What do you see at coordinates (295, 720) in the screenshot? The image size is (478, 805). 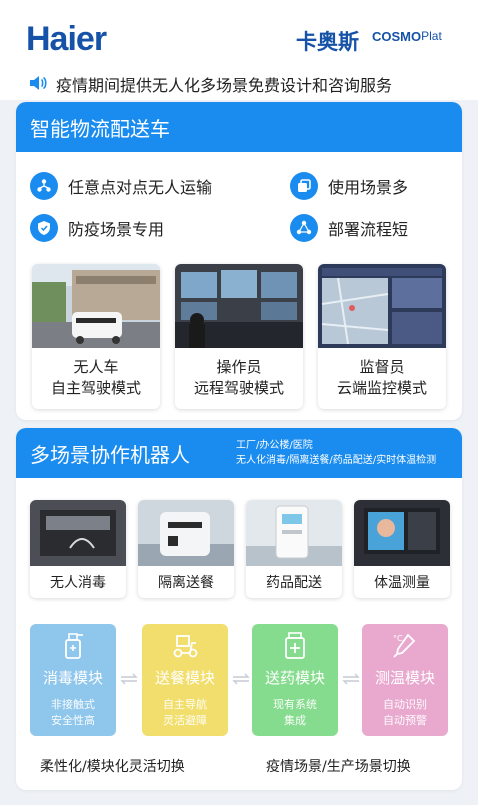 I see `module-desc: 集成` at bounding box center [295, 720].